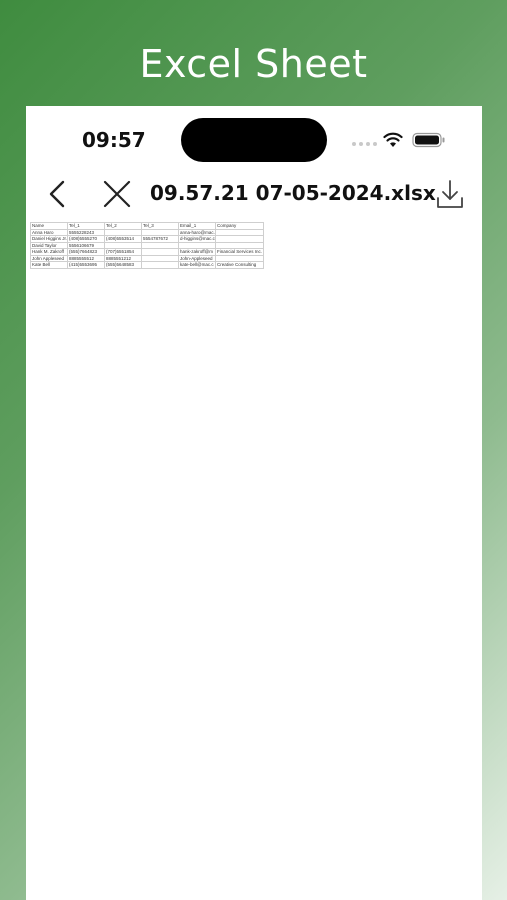 Image resolution: width=507 pixels, height=900 pixels. Describe the element at coordinates (197, 239) in the screenshot. I see `table-cell: d-higgins@mac.c` at that location.